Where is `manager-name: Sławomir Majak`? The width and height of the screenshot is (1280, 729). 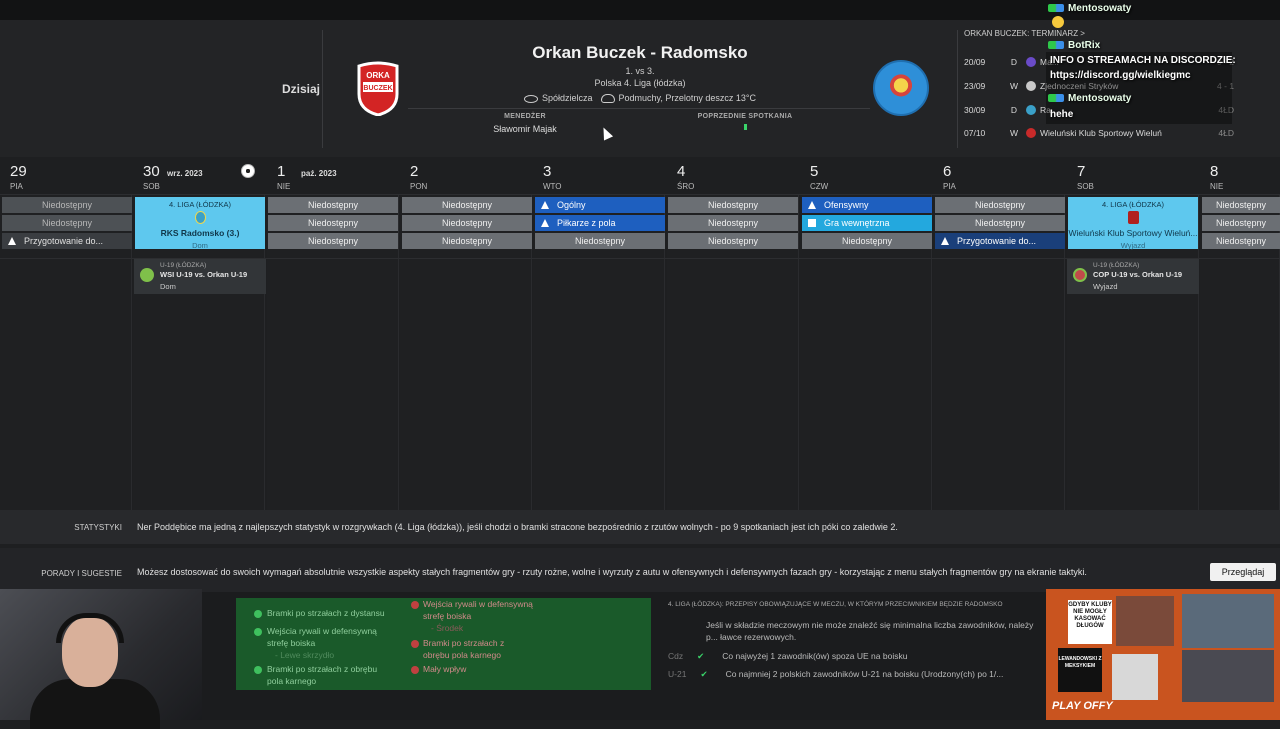 manager-name: Sławomir Majak is located at coordinates (525, 129).